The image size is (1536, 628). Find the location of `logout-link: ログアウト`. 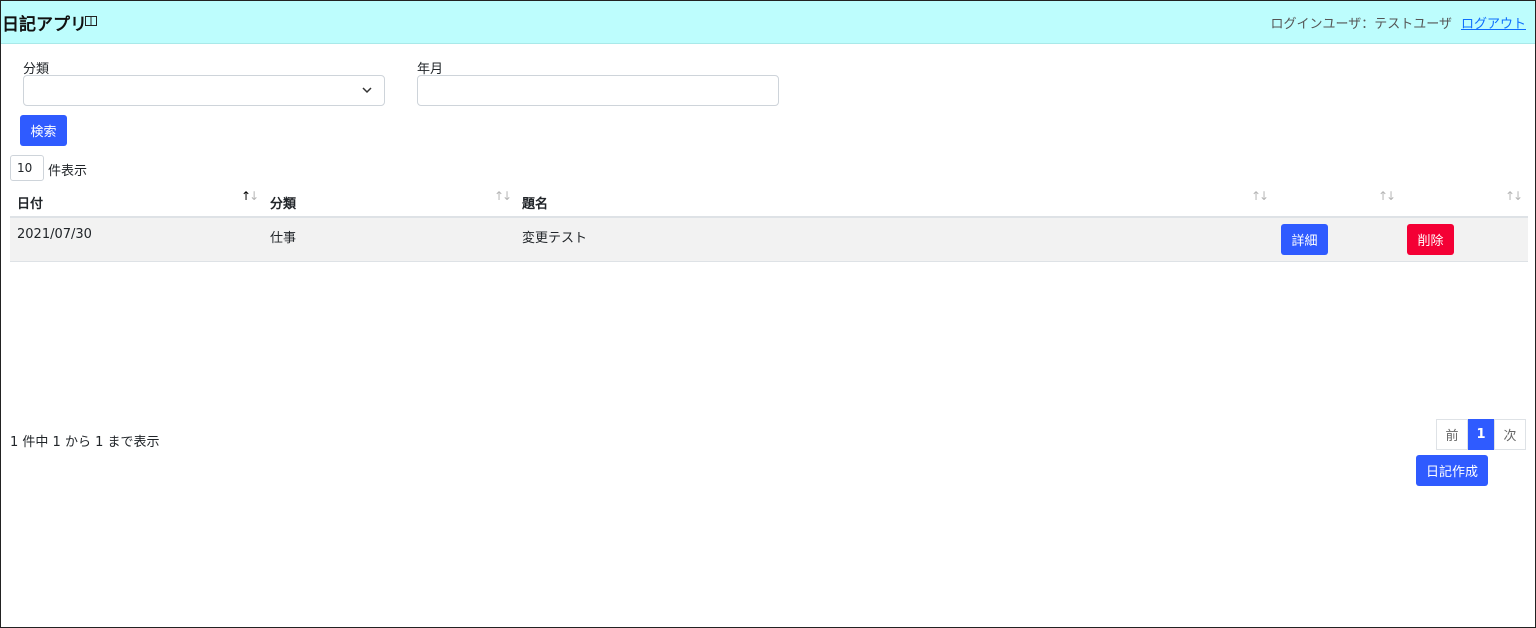

logout-link: ログアウト is located at coordinates (1493, 22).